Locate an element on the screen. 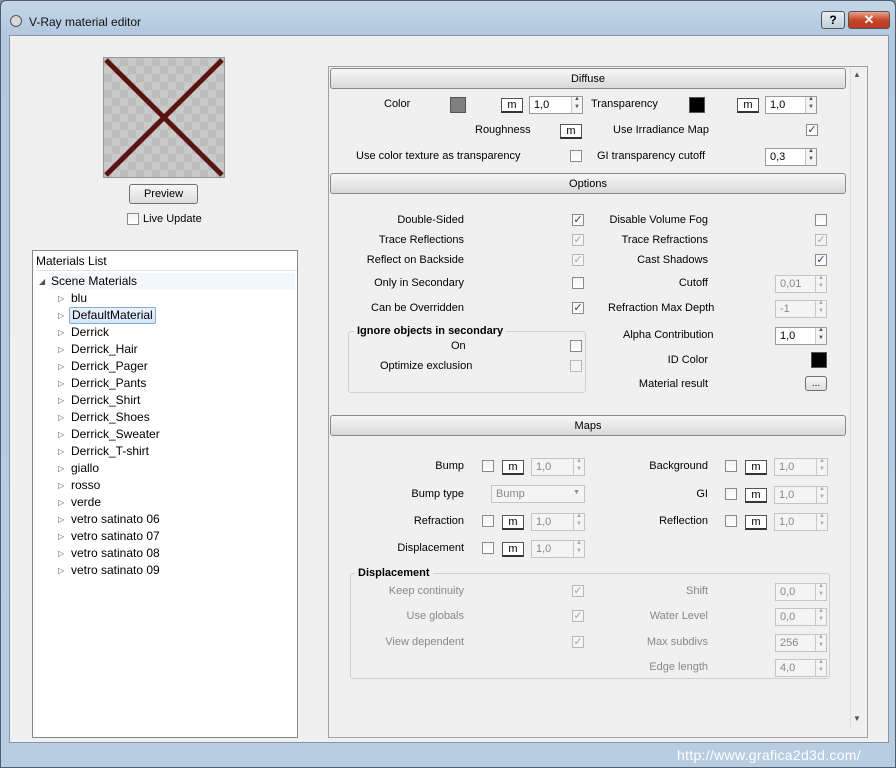  background-map-button: m is located at coordinates (756, 467).